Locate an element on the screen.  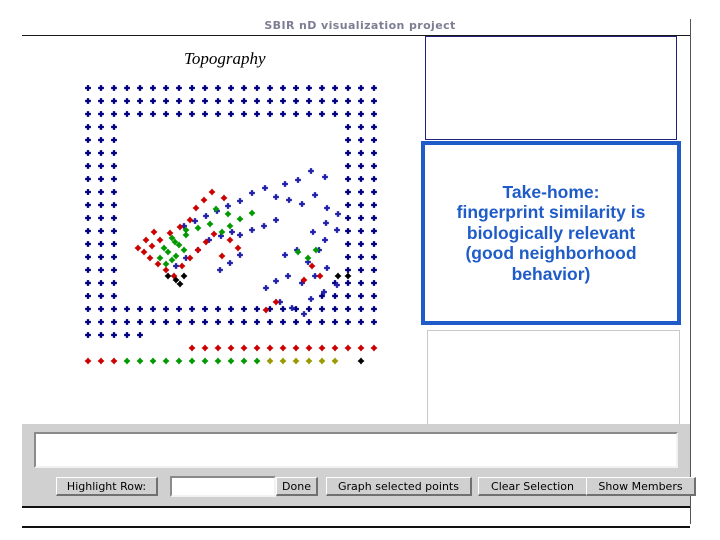
highlight-row-button: Highlight Row: is located at coordinates (107, 486).